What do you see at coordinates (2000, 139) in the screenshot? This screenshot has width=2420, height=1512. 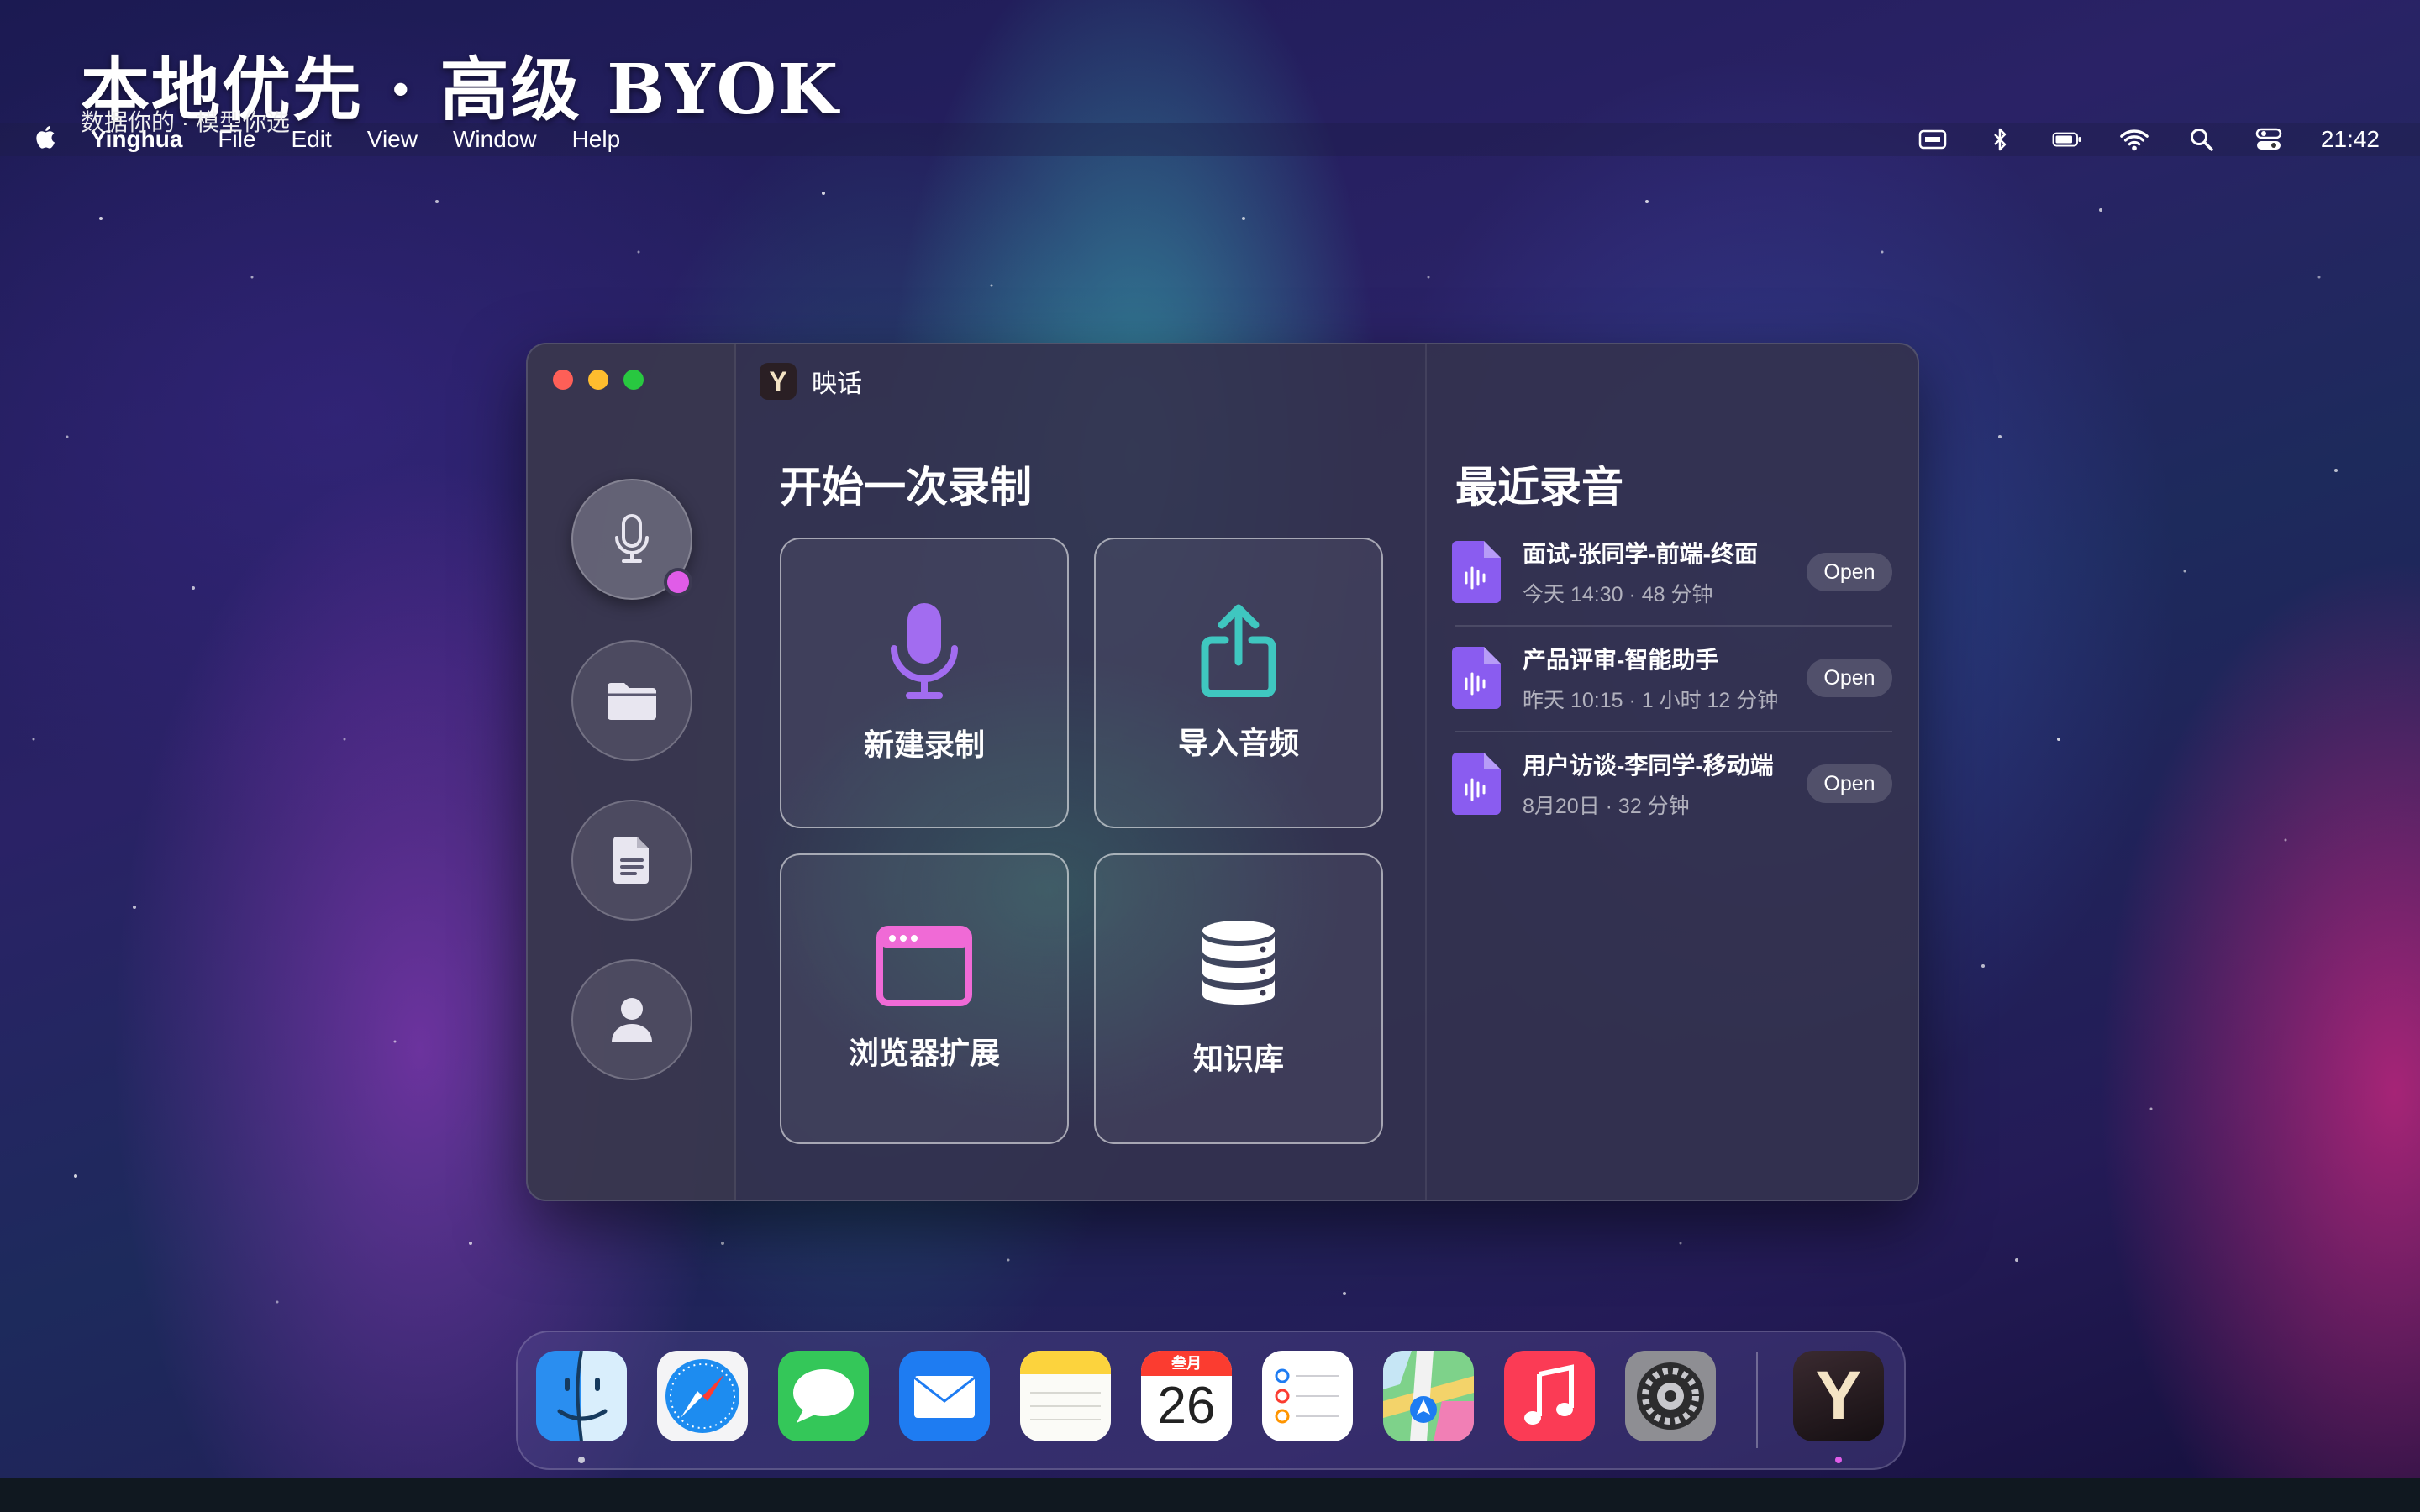 I see `bluetooth-icon` at bounding box center [2000, 139].